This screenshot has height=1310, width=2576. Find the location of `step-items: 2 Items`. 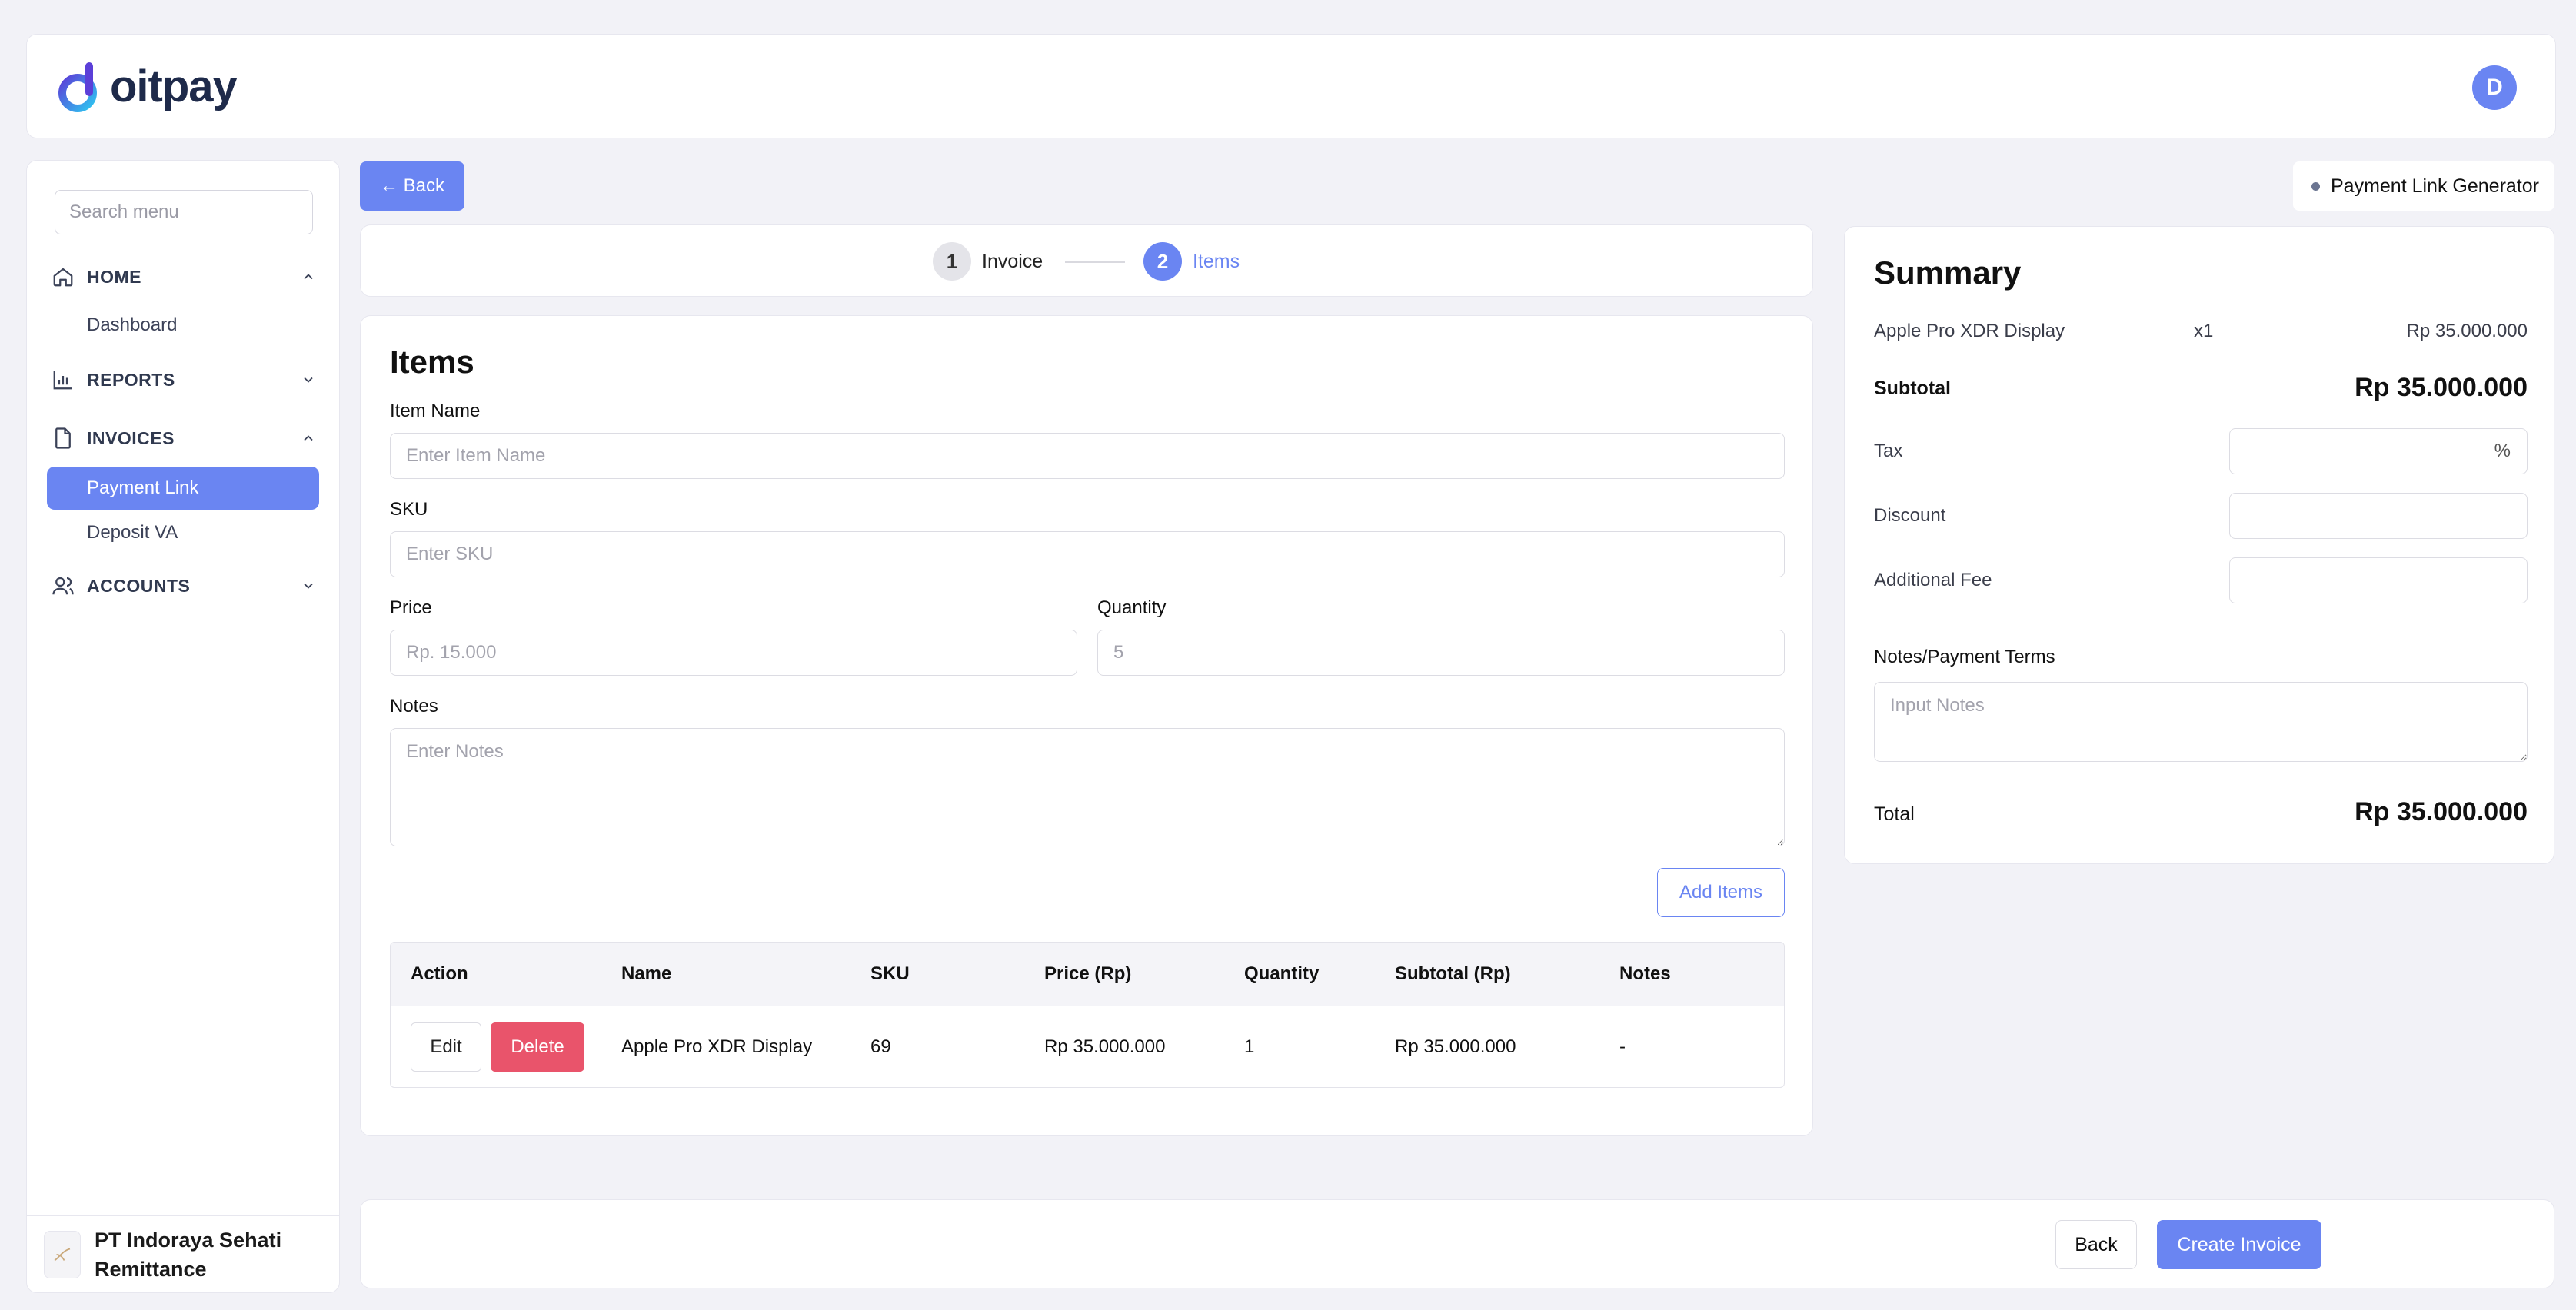

step-items: 2 Items is located at coordinates (1191, 262).